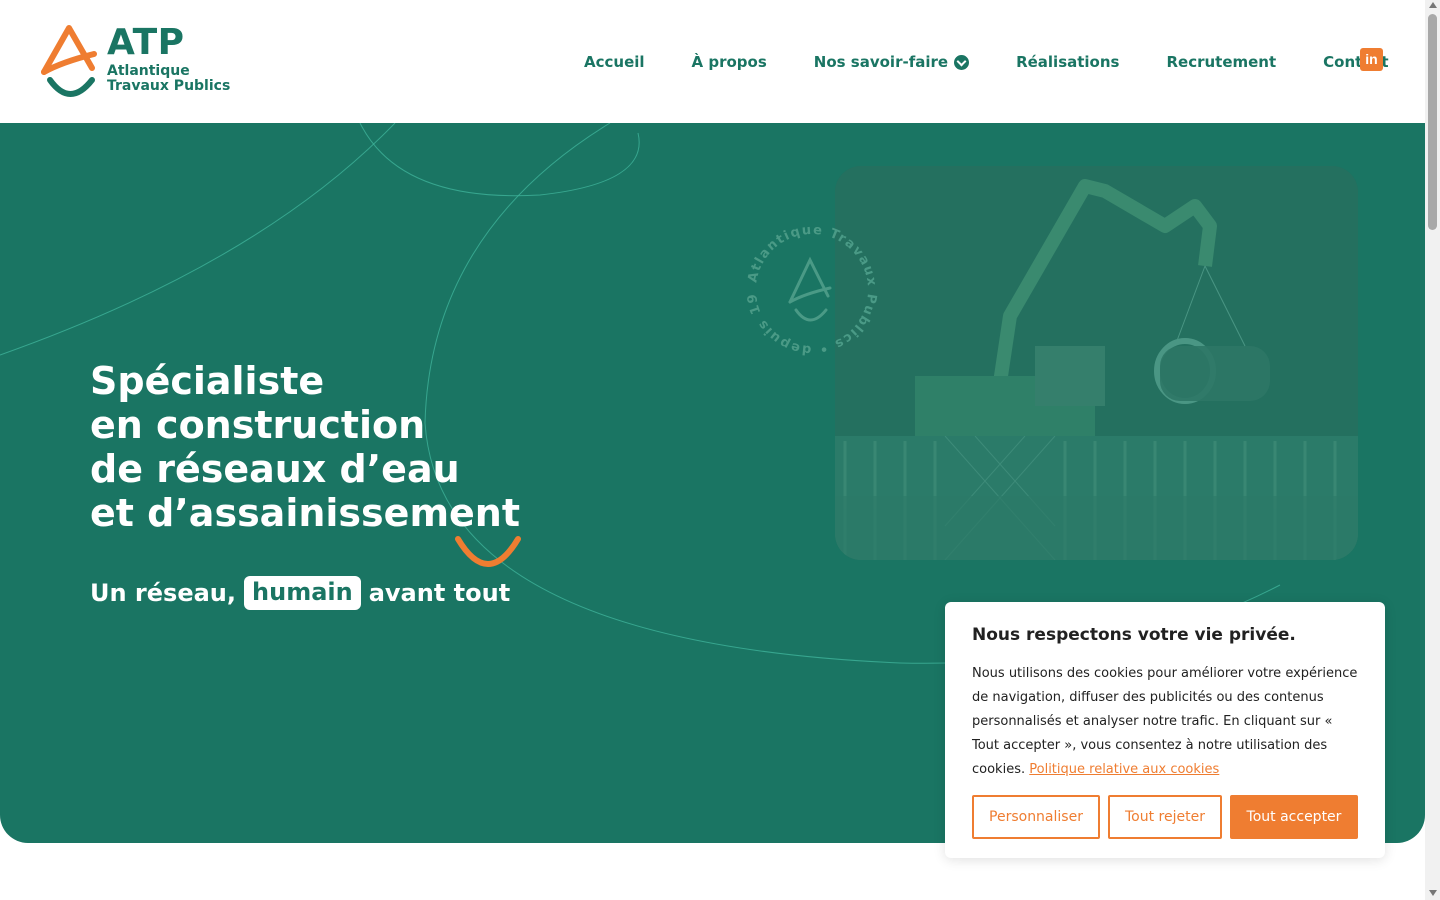 This screenshot has height=900, width=1440. What do you see at coordinates (146, 42) in the screenshot?
I see `logo-abbreviation: ATP` at bounding box center [146, 42].